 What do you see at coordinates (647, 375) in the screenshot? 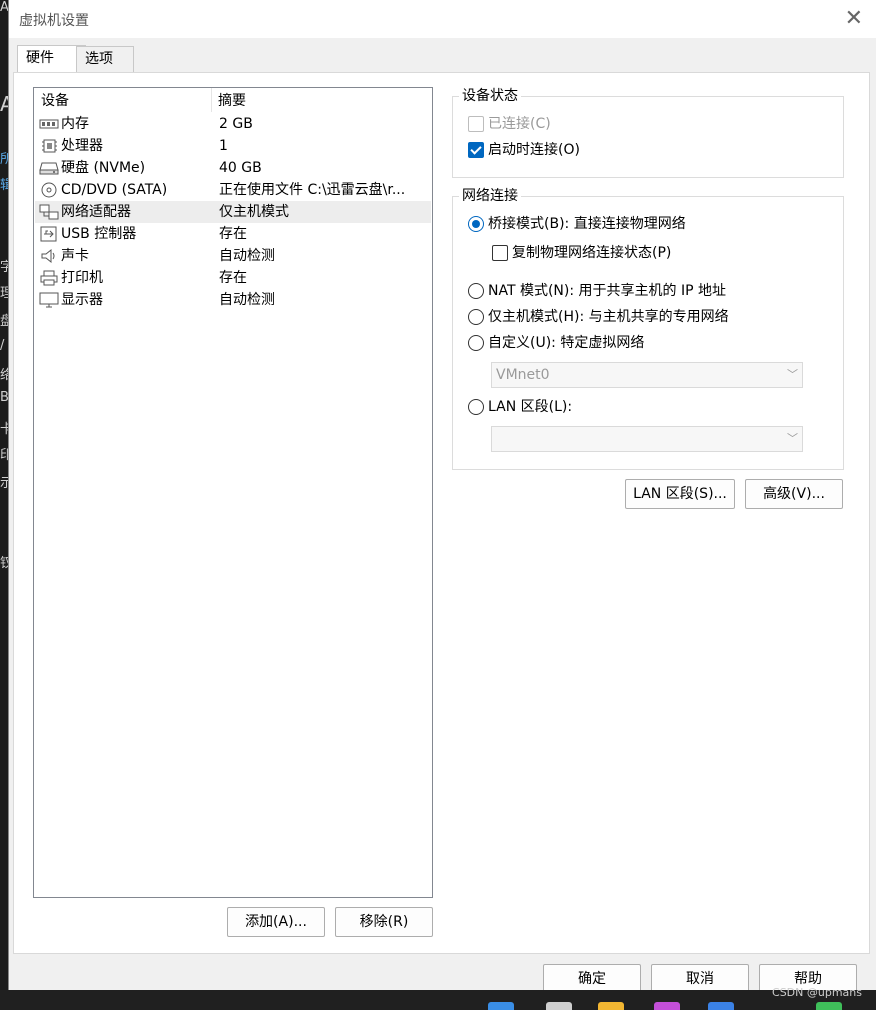
I see `custom-network-select: VMnet0 ﹀` at bounding box center [647, 375].